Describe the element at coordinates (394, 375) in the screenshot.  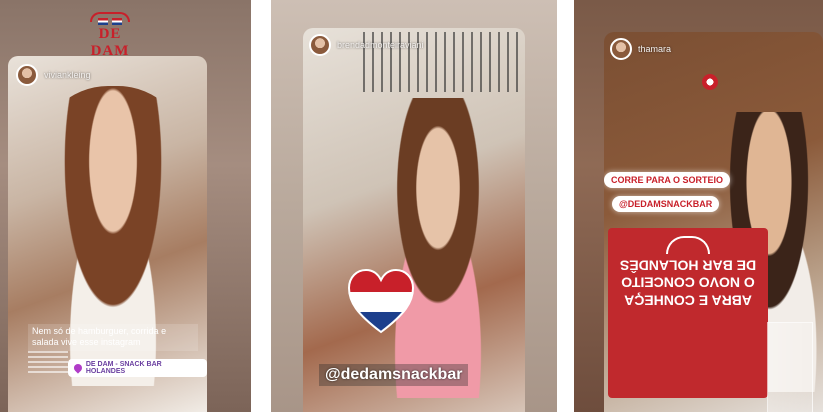
I see `mention-sticker: @dedamsnackbar` at that location.